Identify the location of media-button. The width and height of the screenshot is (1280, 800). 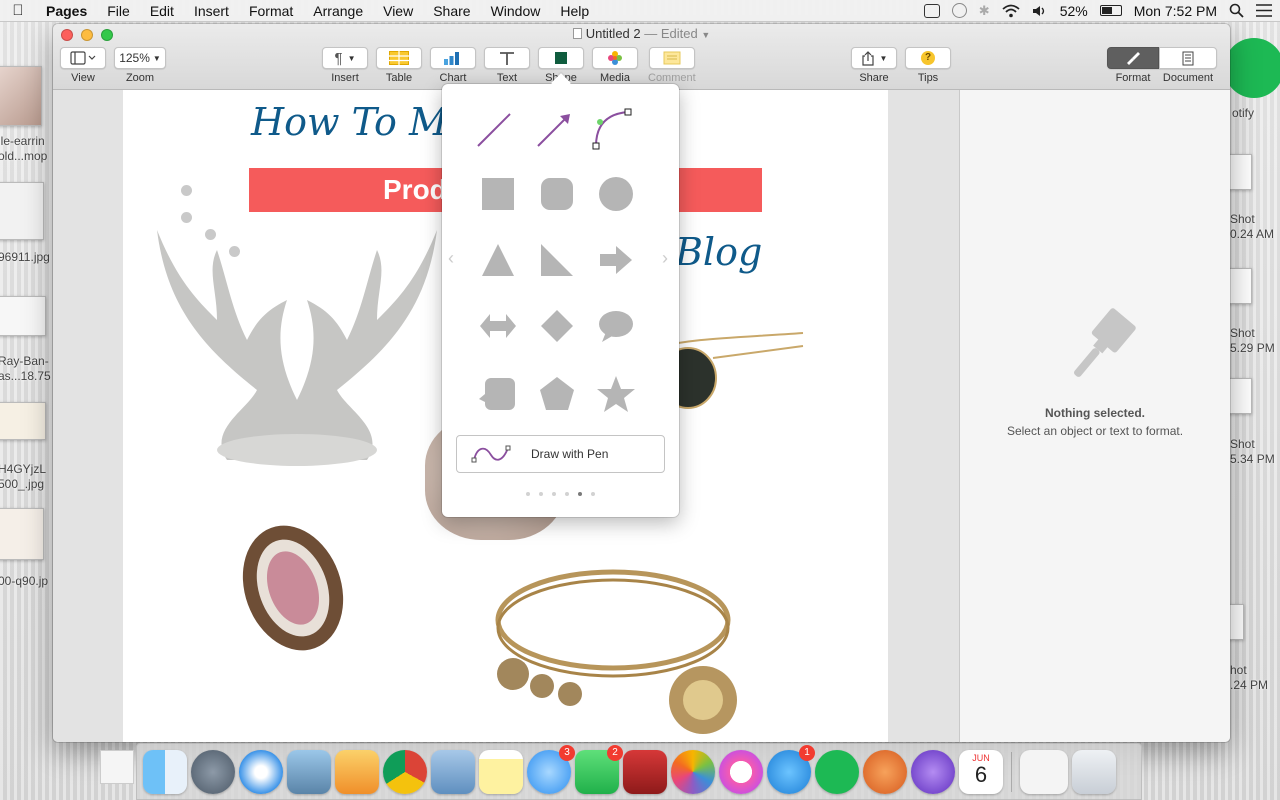
(615, 58).